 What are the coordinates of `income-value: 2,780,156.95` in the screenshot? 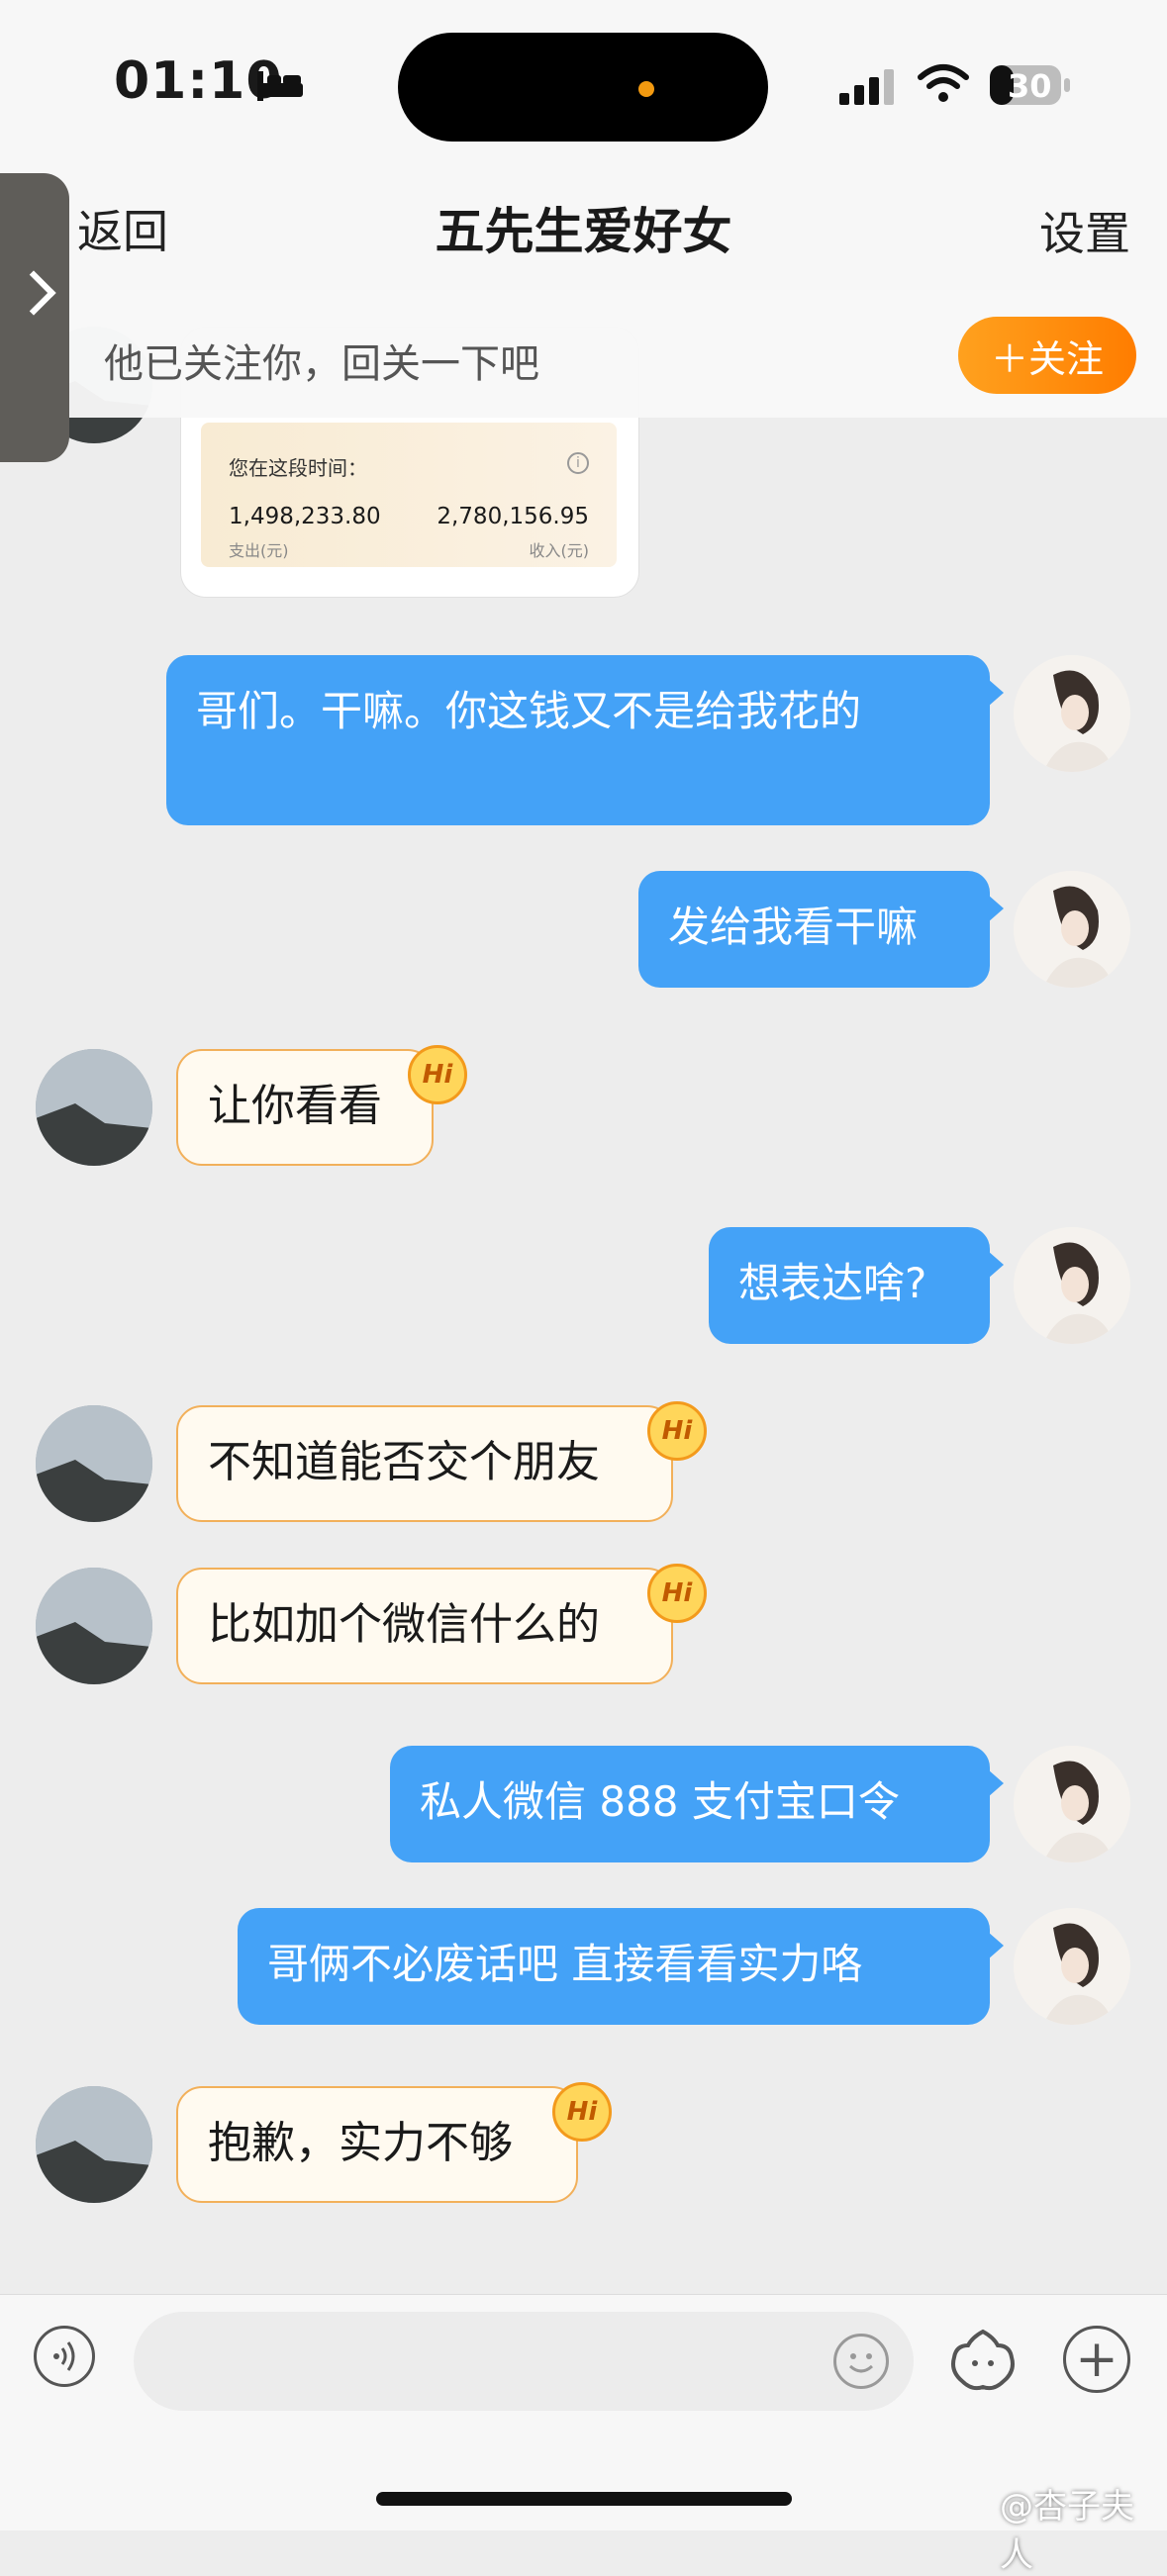 It's located at (513, 516).